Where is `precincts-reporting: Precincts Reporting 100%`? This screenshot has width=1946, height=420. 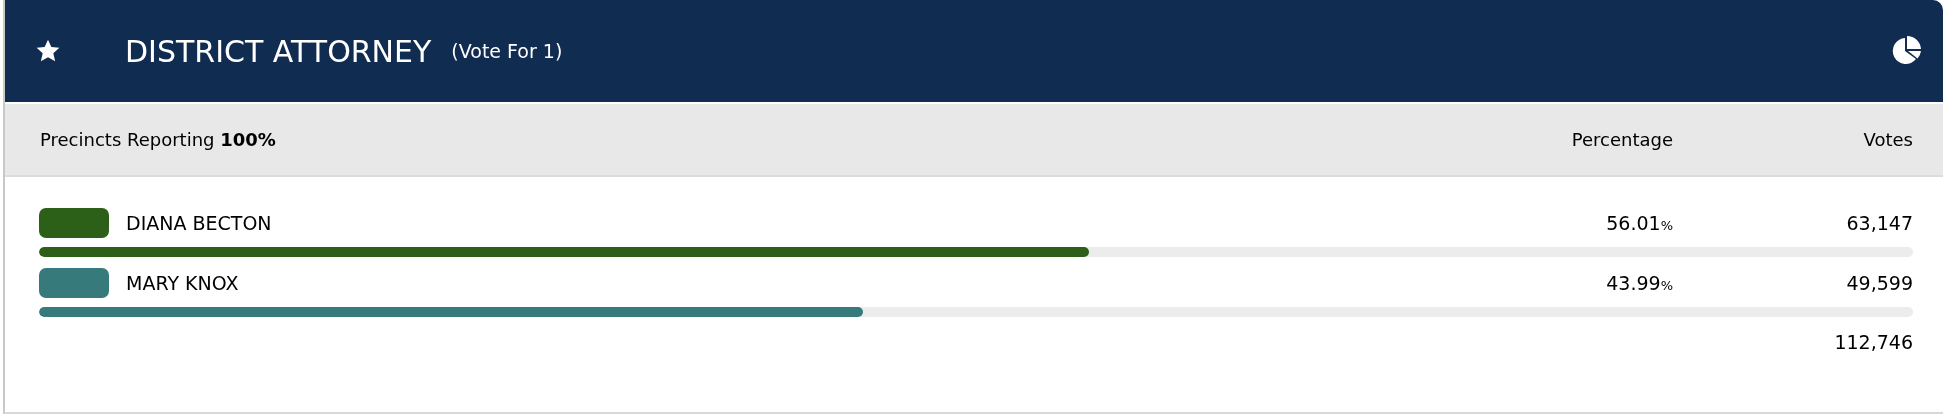
precincts-reporting: Precincts Reporting 100% is located at coordinates (158, 139).